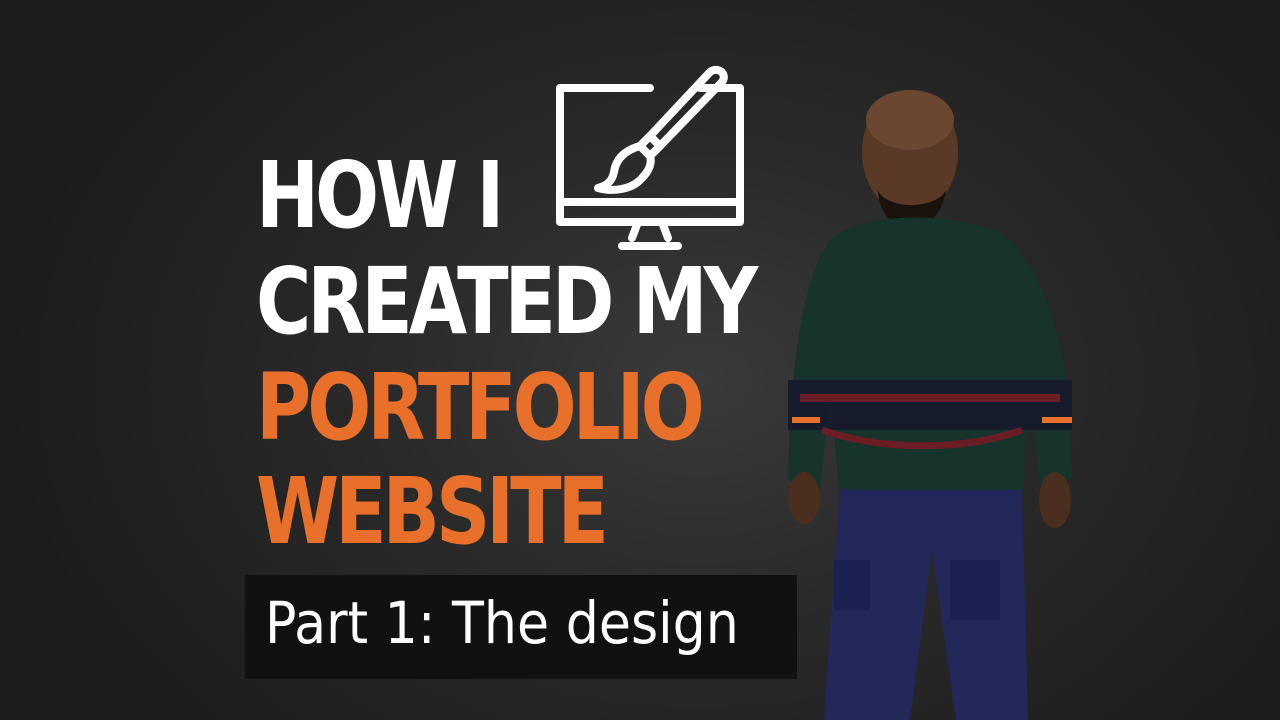  Describe the element at coordinates (380, 195) in the screenshot. I see `headline-line-1: HOW I` at that location.